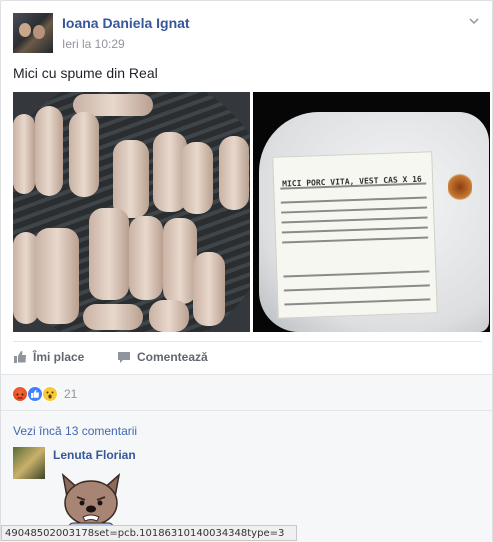 The height and width of the screenshot is (542, 493). What do you see at coordinates (59, 357) in the screenshot?
I see `like-label: Îmi place` at bounding box center [59, 357].